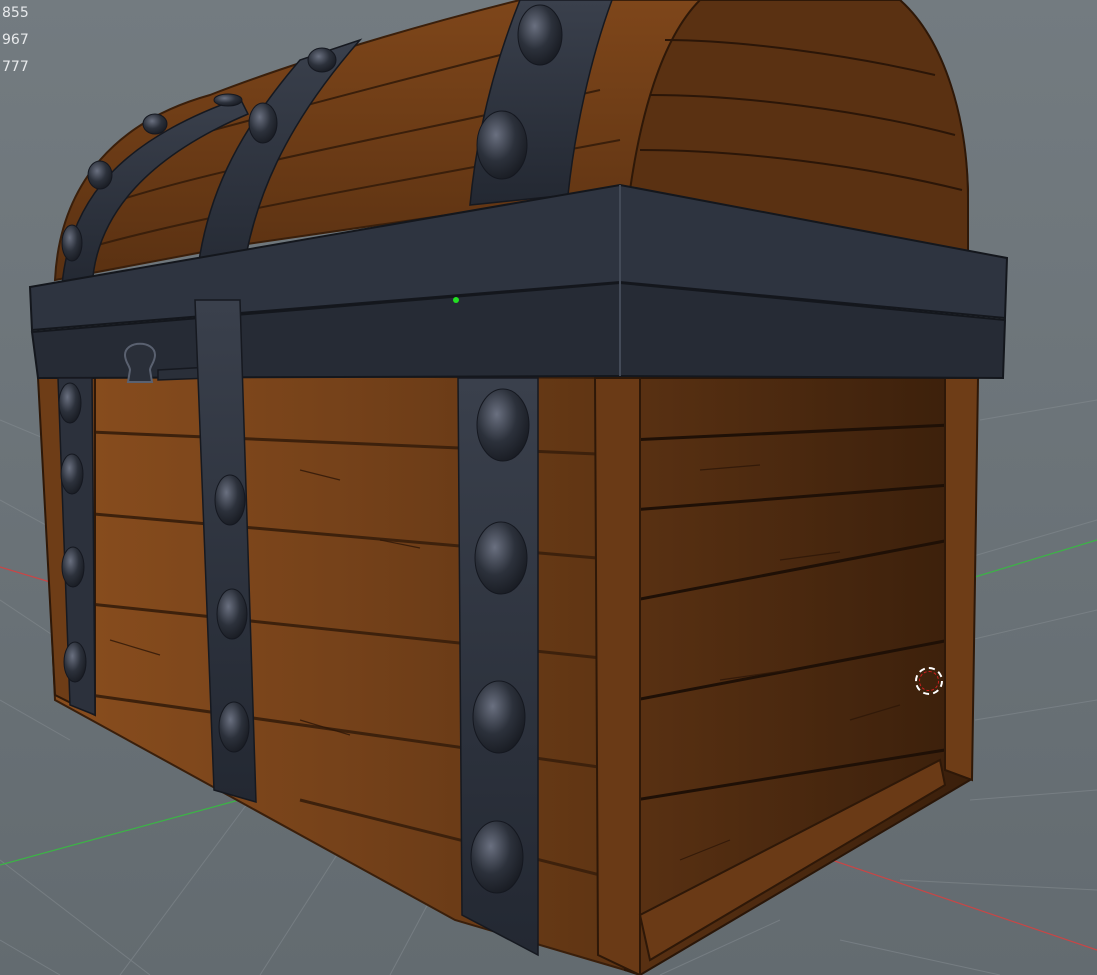 The width and height of the screenshot is (1097, 975). I want to click on pivot-point-icon, so click(456, 300).